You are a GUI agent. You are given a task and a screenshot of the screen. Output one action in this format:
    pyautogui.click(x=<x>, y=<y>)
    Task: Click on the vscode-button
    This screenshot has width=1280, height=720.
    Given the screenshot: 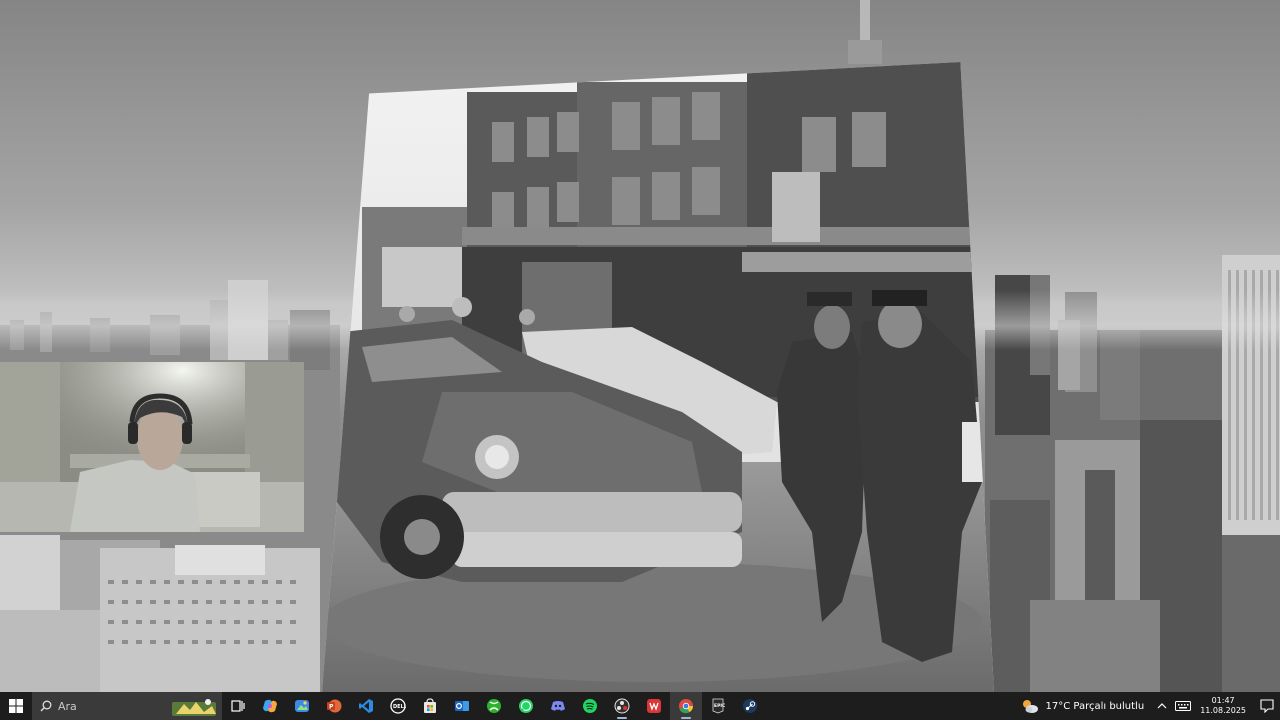 What is the action you would take?
    pyautogui.click(x=366, y=706)
    